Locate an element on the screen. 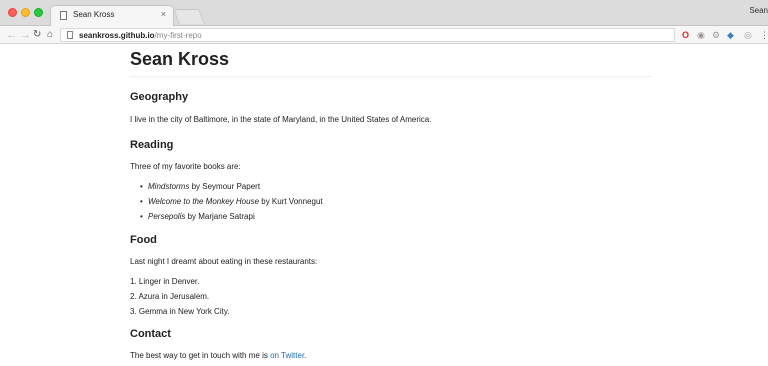 This screenshot has width=768, height=366. list-item: Persepolis by Marjane Satrapi is located at coordinates (396, 216).